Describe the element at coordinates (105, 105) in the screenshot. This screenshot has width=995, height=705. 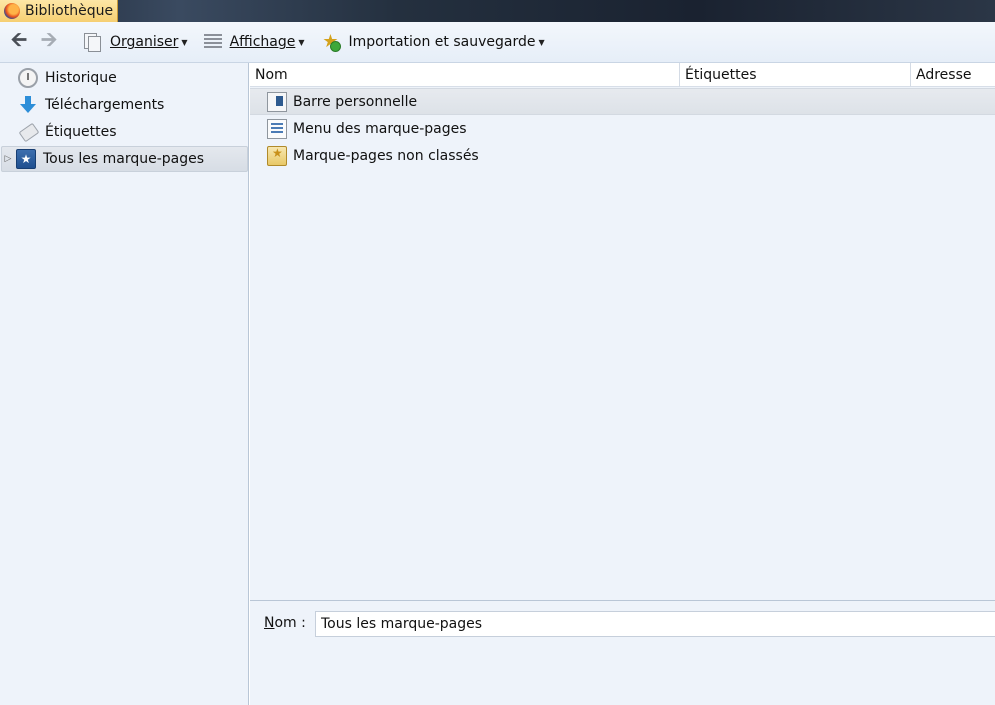
I see `sidebar-item-label: Téléchargements` at that location.